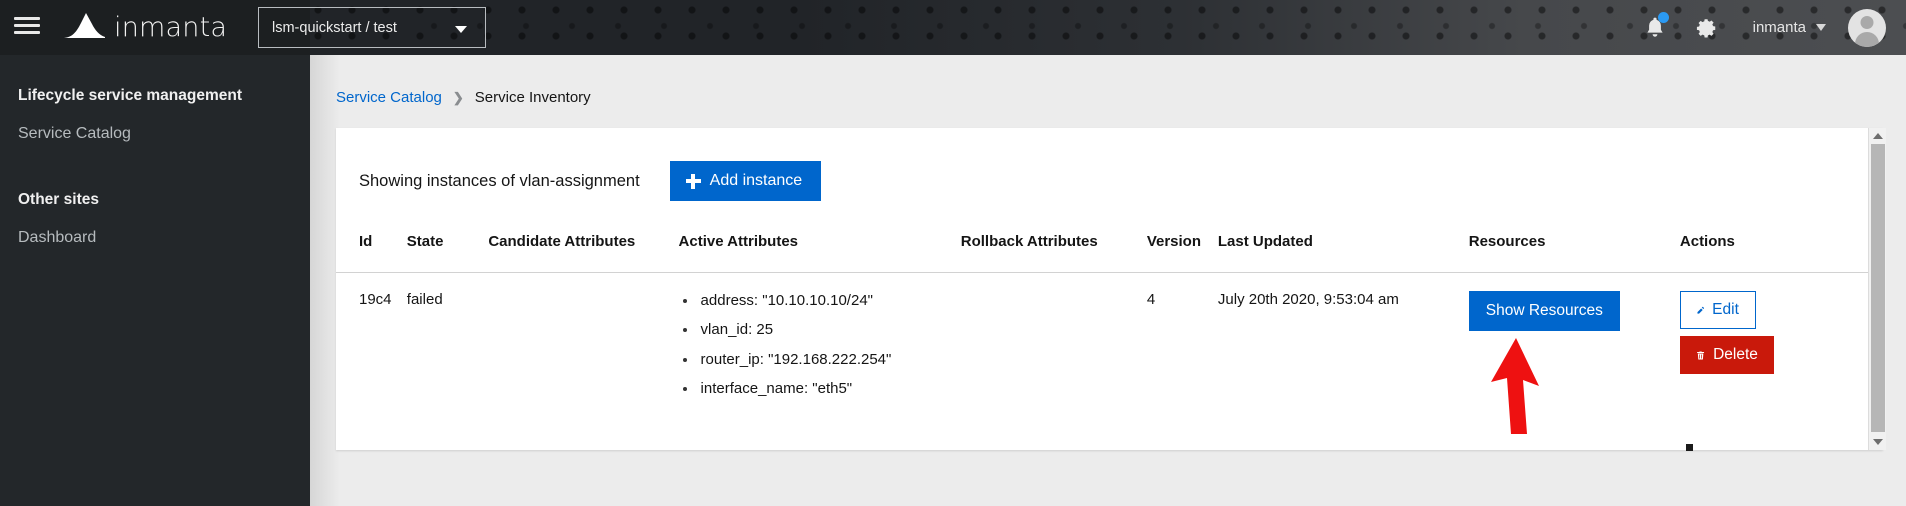  What do you see at coordinates (458, 97) in the screenshot?
I see `chevron-right-icon: ❯` at bounding box center [458, 97].